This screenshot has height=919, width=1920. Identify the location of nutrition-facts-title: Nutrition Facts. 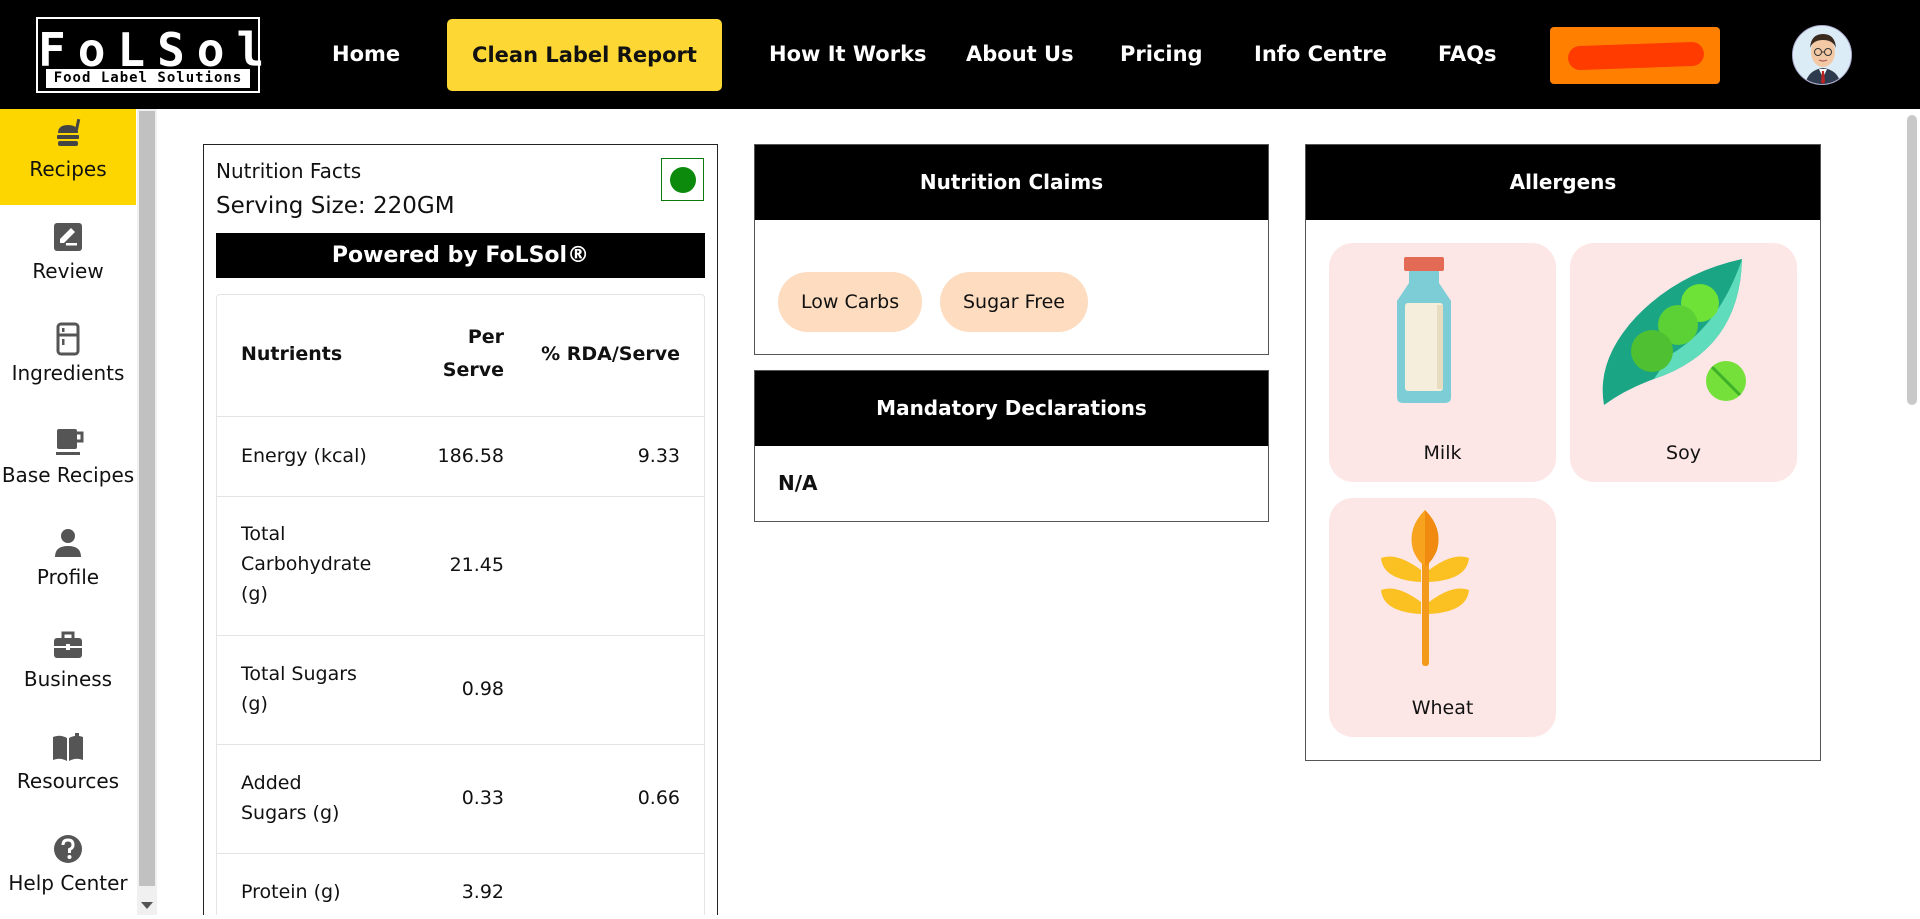
(289, 171).